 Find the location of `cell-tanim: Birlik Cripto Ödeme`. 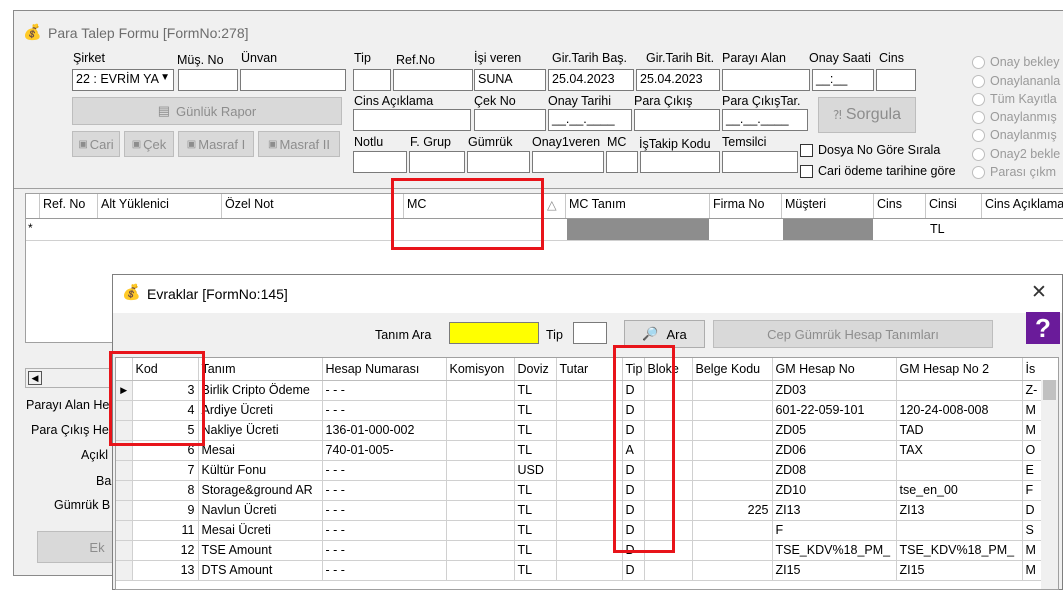

cell-tanim: Birlik Cripto Ödeme is located at coordinates (260, 390).